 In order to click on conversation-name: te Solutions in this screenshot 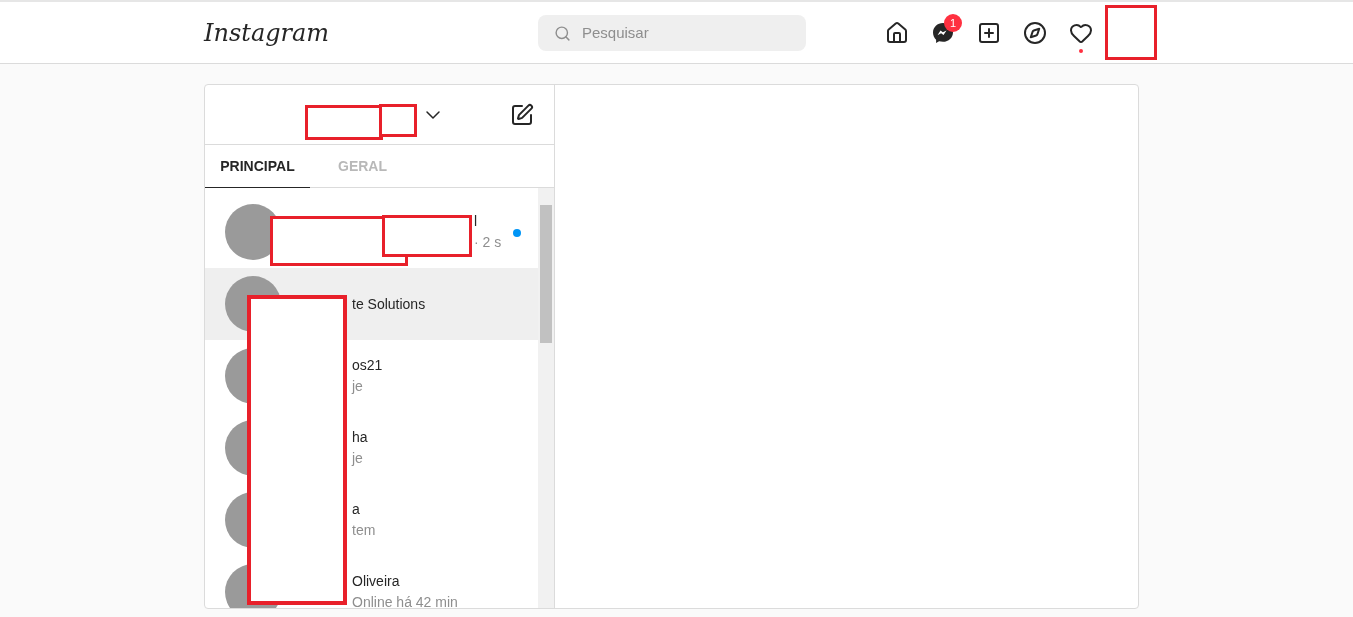, I will do `click(389, 304)`.